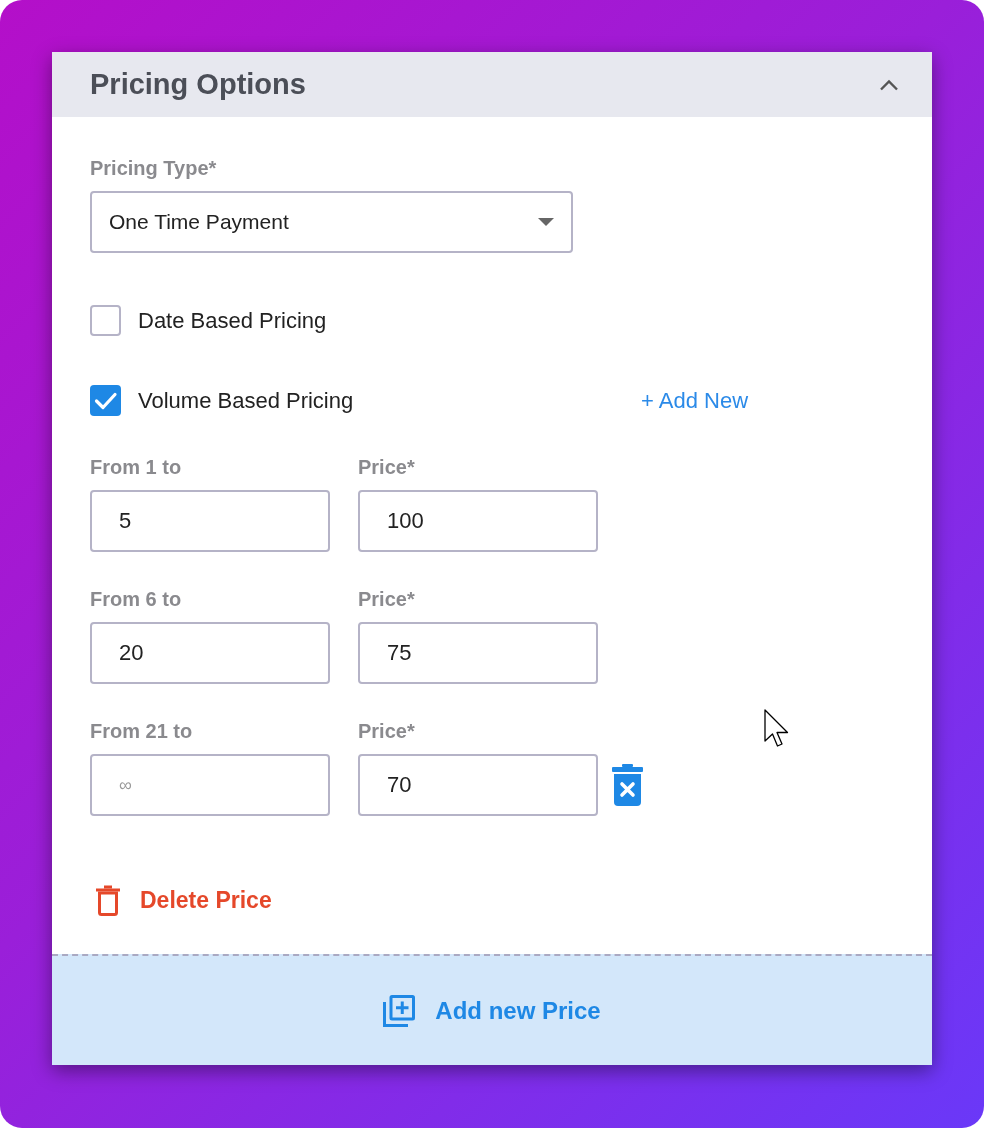  I want to click on chevron-up-icon, so click(889, 84).